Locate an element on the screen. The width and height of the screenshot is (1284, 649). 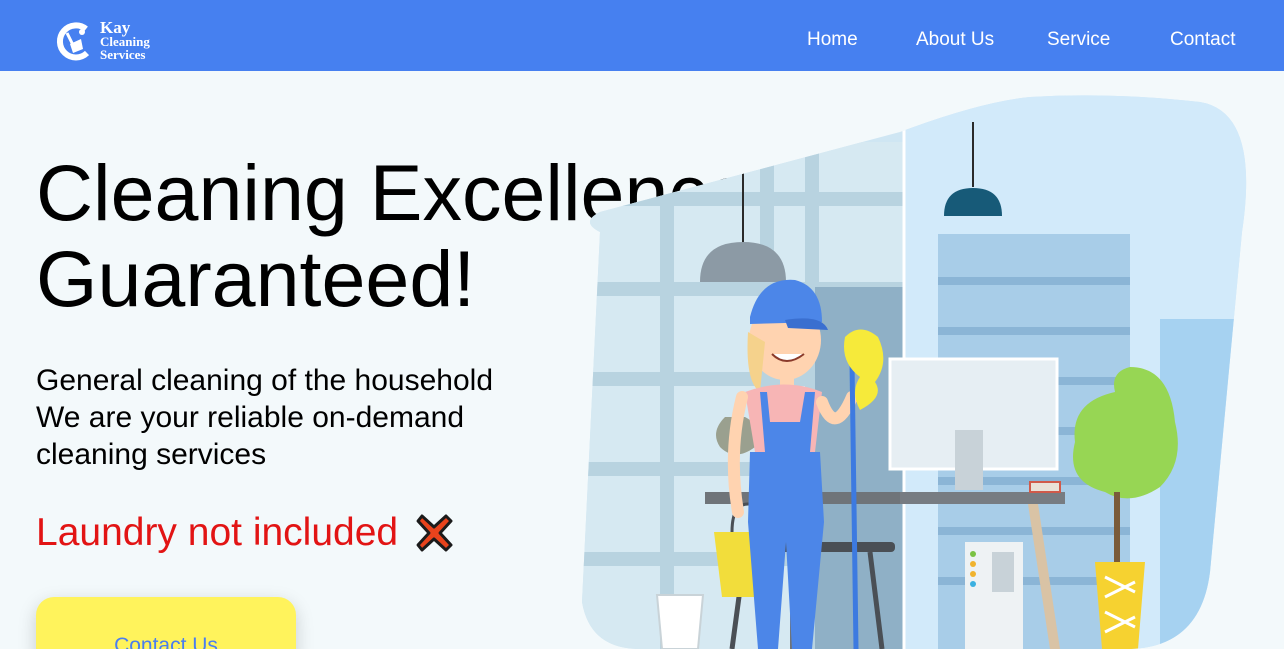
brand-logo: Kay Cleaning Services is located at coordinates (109, 42).